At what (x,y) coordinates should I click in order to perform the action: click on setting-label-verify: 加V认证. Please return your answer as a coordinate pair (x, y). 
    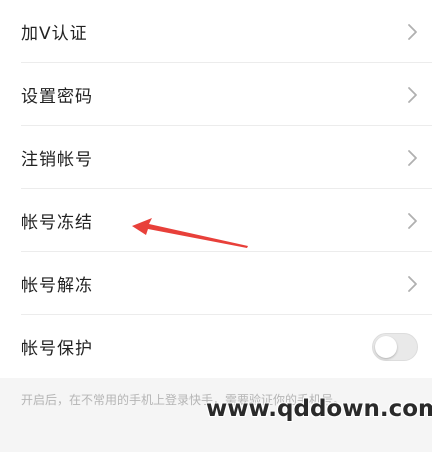
    Looking at the image, I should click on (54, 34).